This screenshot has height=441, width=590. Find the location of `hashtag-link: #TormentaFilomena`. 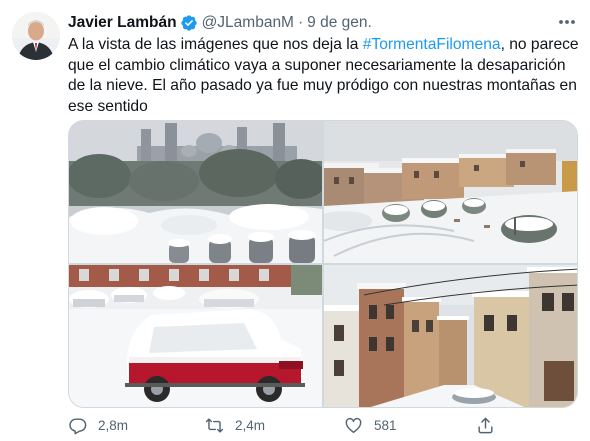

hashtag-link: #TormentaFilomena is located at coordinates (432, 44).